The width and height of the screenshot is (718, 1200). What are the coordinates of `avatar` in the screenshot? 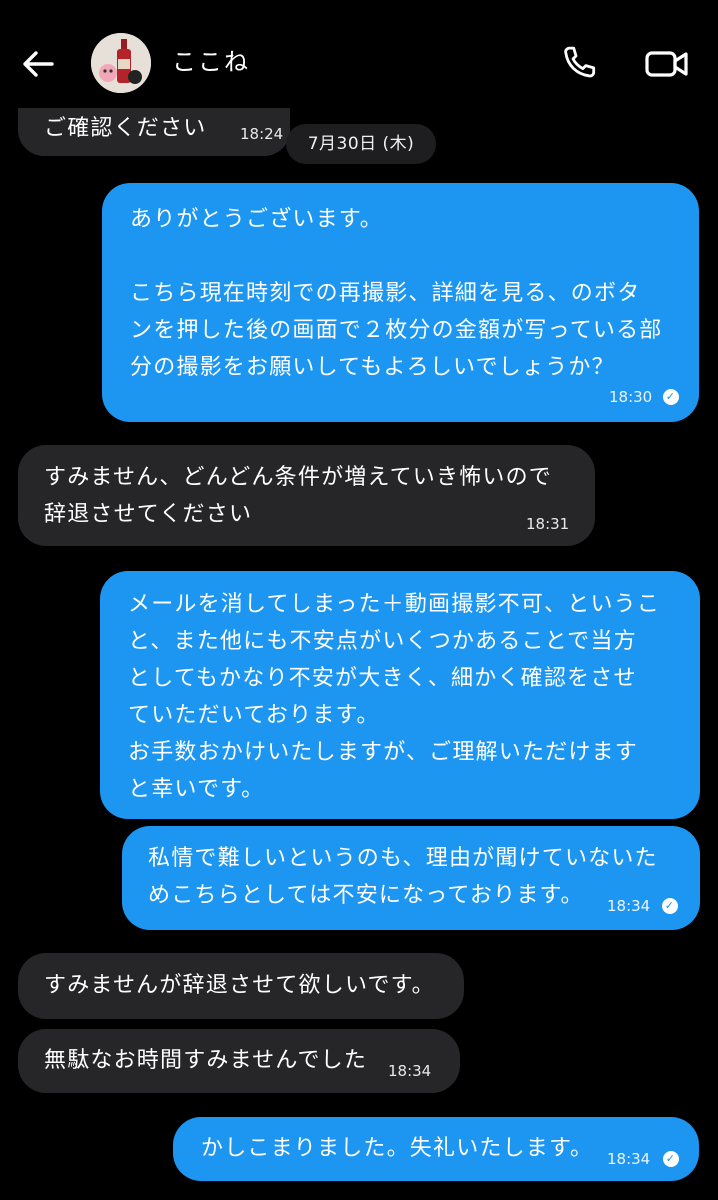 It's located at (121, 63).